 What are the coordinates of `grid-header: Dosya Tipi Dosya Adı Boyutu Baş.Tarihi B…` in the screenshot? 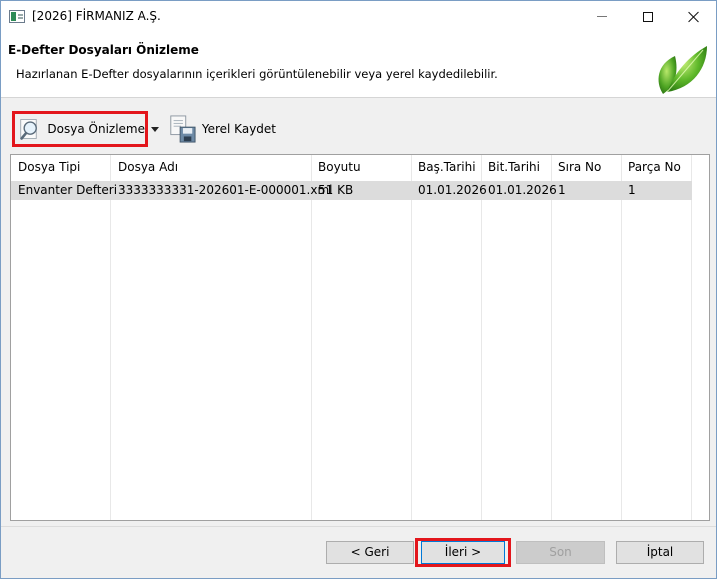 It's located at (356, 167).